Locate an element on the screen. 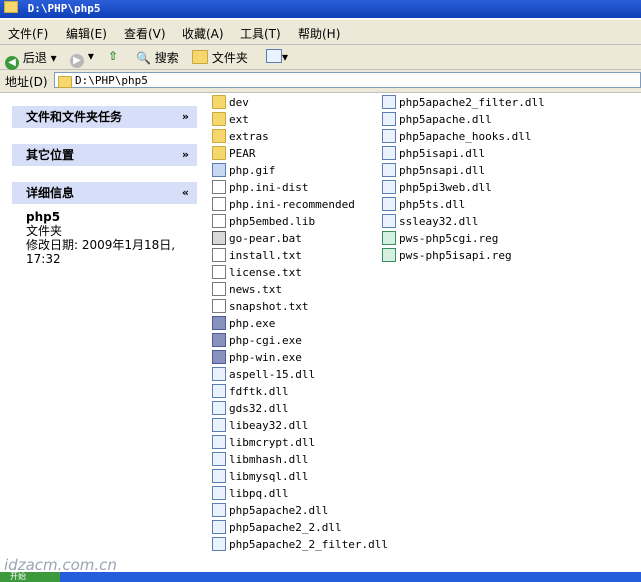  file-name: ssleay32.dll is located at coordinates (439, 221).